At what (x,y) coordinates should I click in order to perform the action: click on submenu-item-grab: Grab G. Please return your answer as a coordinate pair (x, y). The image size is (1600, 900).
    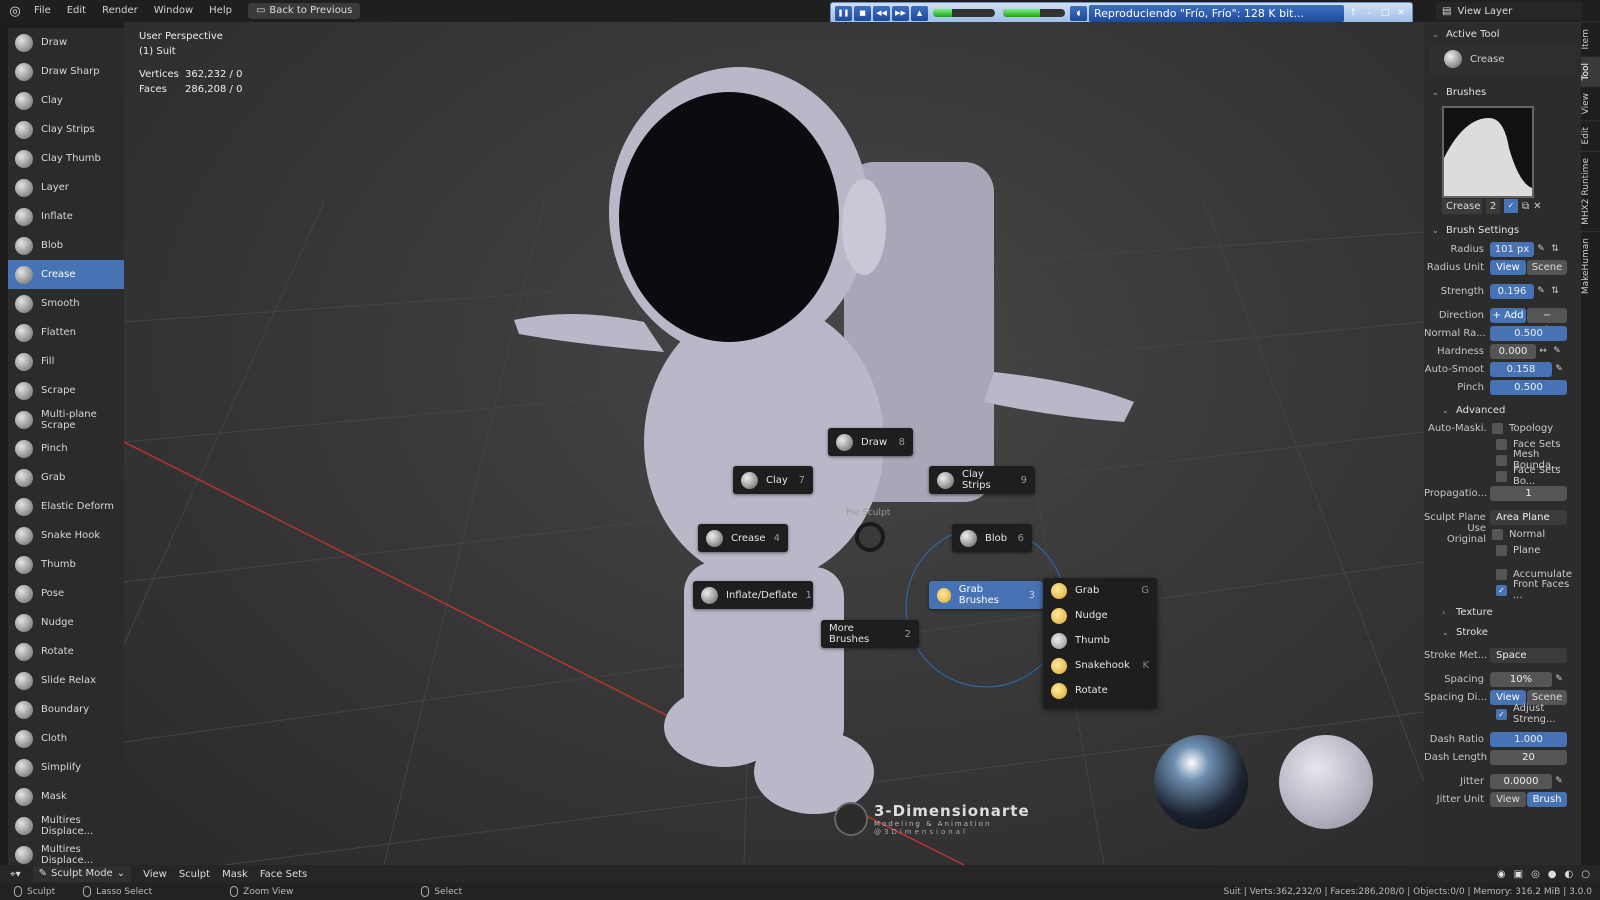
    Looking at the image, I should click on (1100, 590).